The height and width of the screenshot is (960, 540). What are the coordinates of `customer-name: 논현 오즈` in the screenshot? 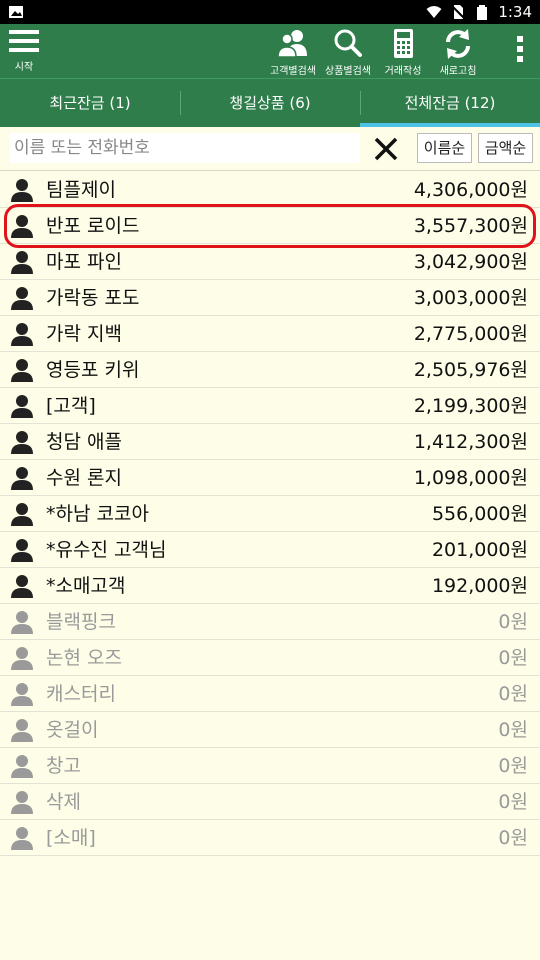 It's located at (84, 658).